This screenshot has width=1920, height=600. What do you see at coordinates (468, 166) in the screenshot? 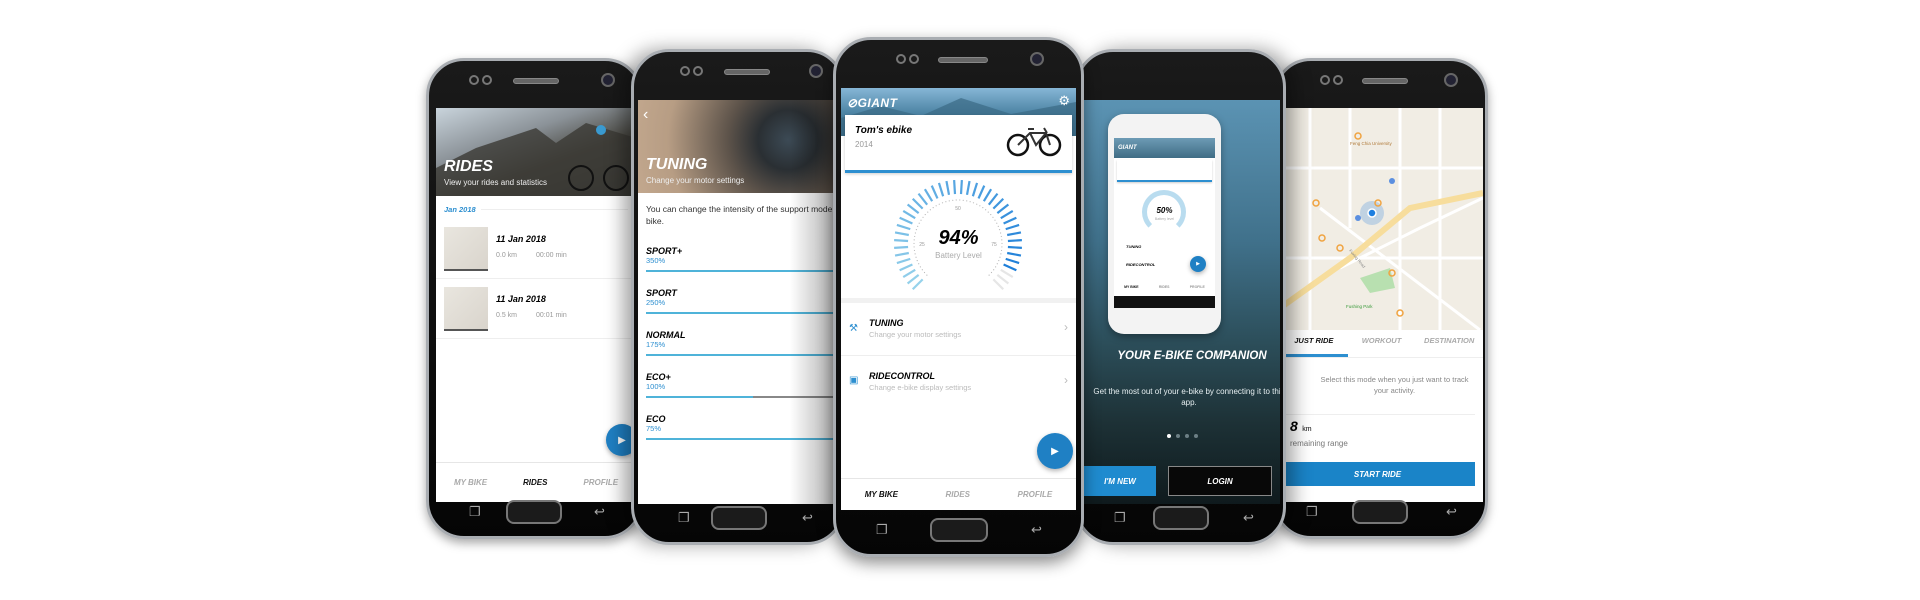
I see `rides-title: RIDES` at bounding box center [468, 166].